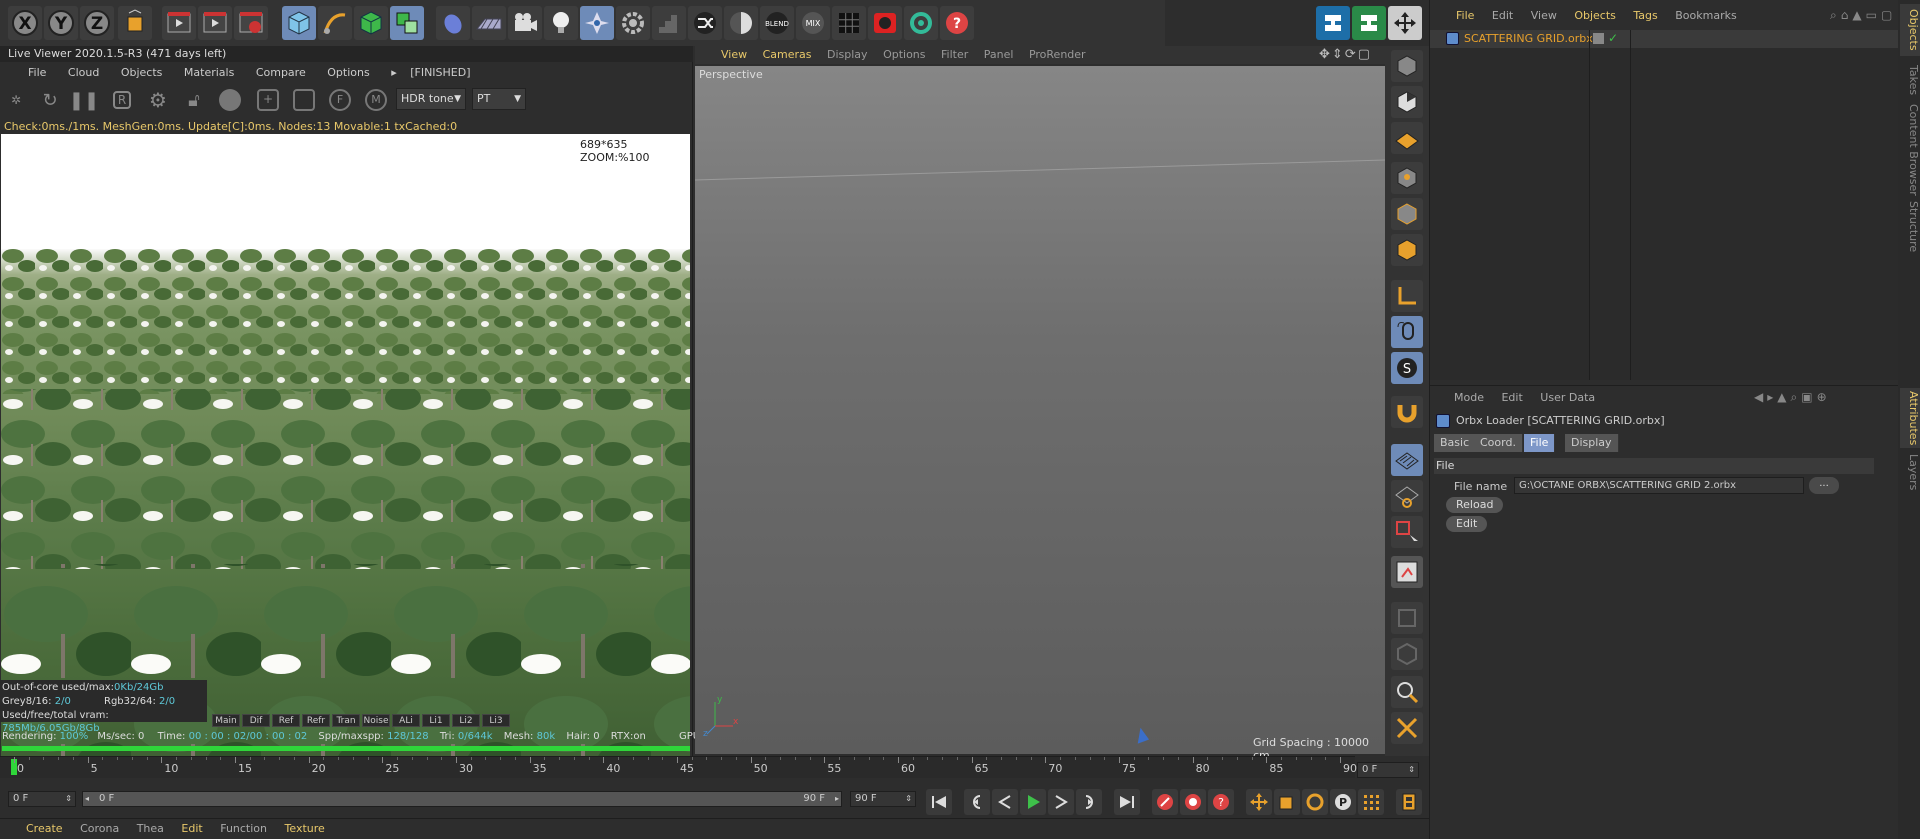 The image size is (1920, 839). Describe the element at coordinates (97, 23) in the screenshot. I see `axis-z-lock-button: Z` at that location.